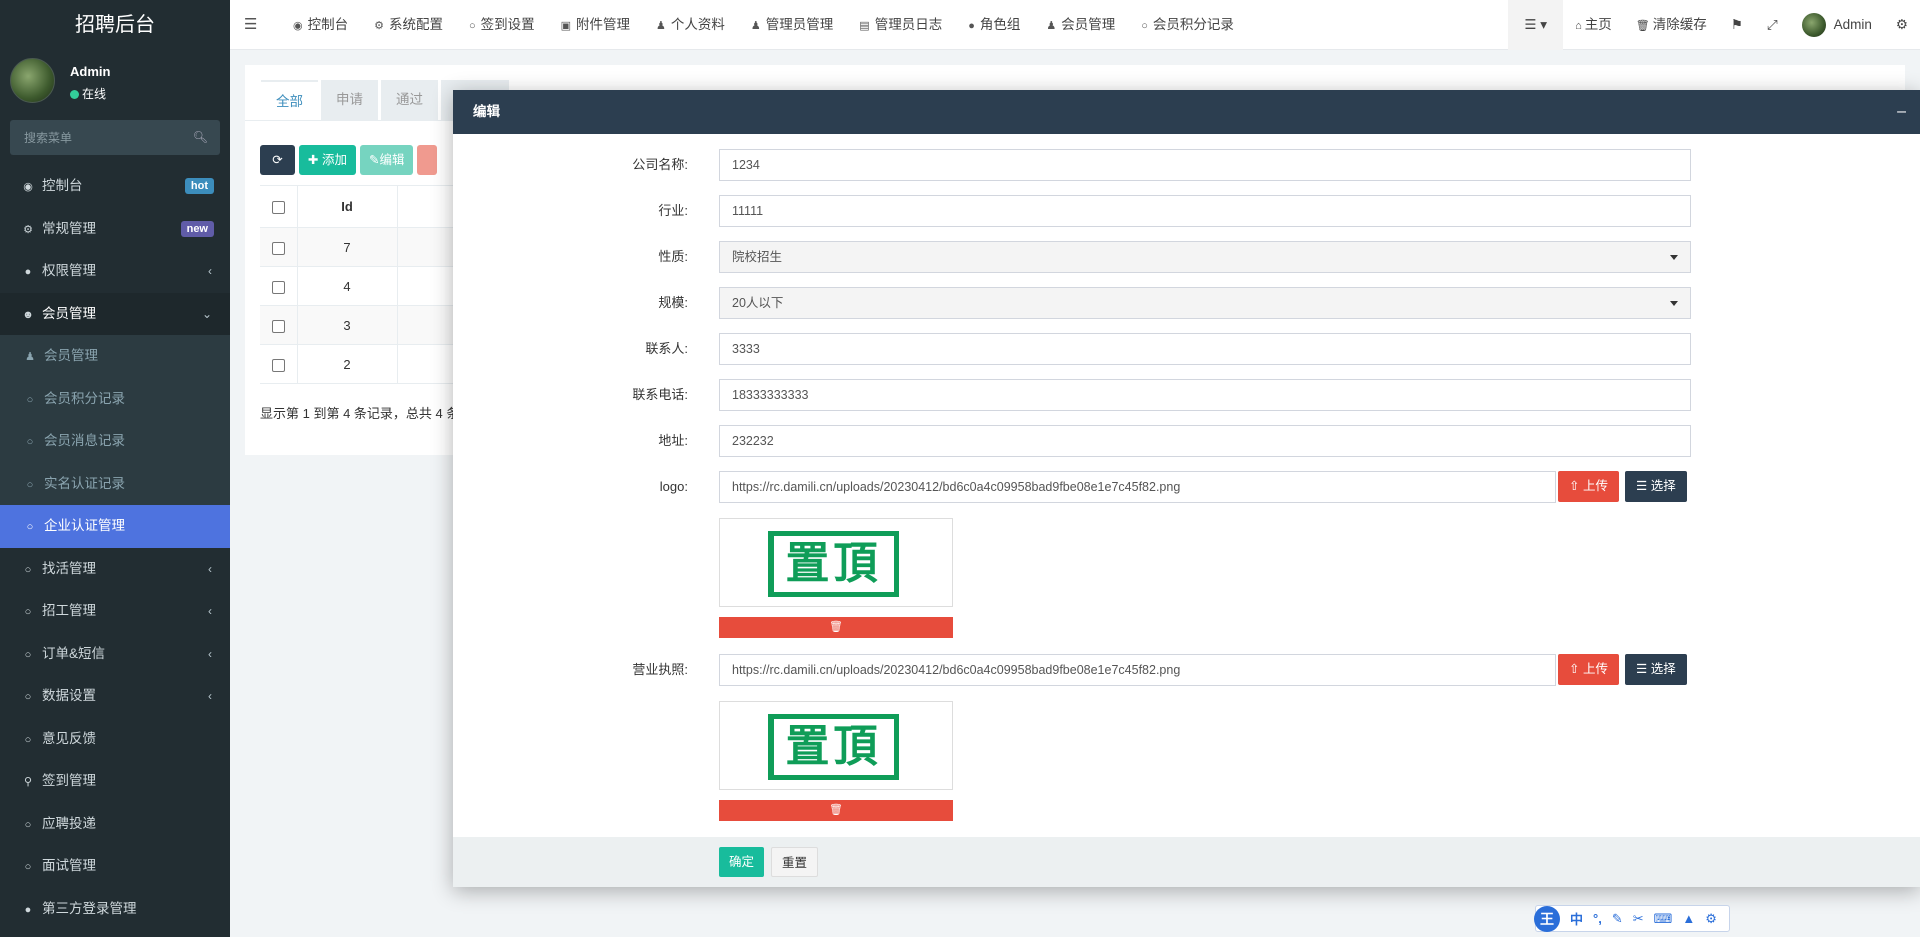  I want to click on license-url-input, so click(1137, 670).